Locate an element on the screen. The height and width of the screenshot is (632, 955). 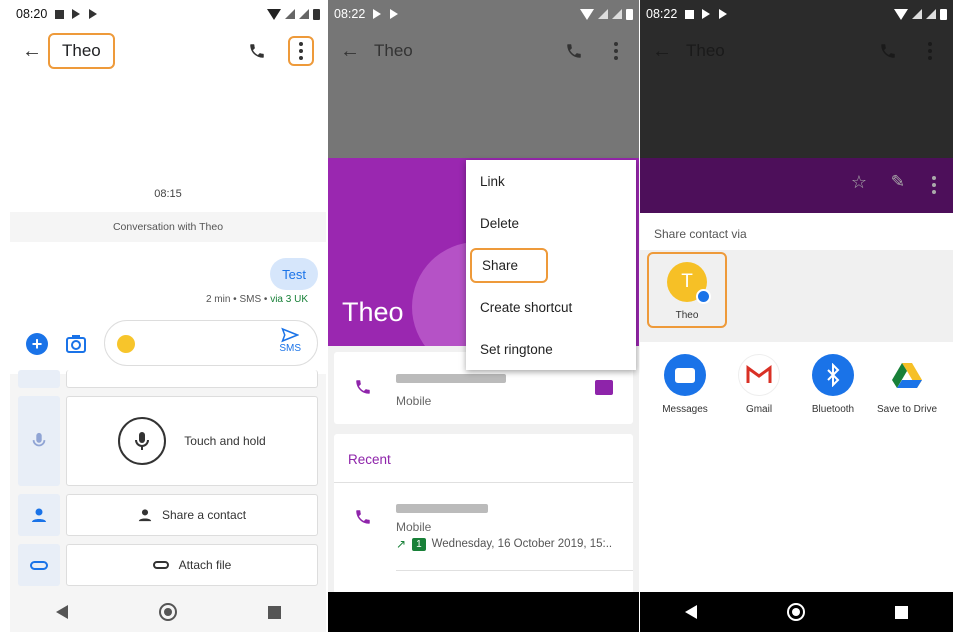
status-time: 08:20 is located at coordinates (32, 14).